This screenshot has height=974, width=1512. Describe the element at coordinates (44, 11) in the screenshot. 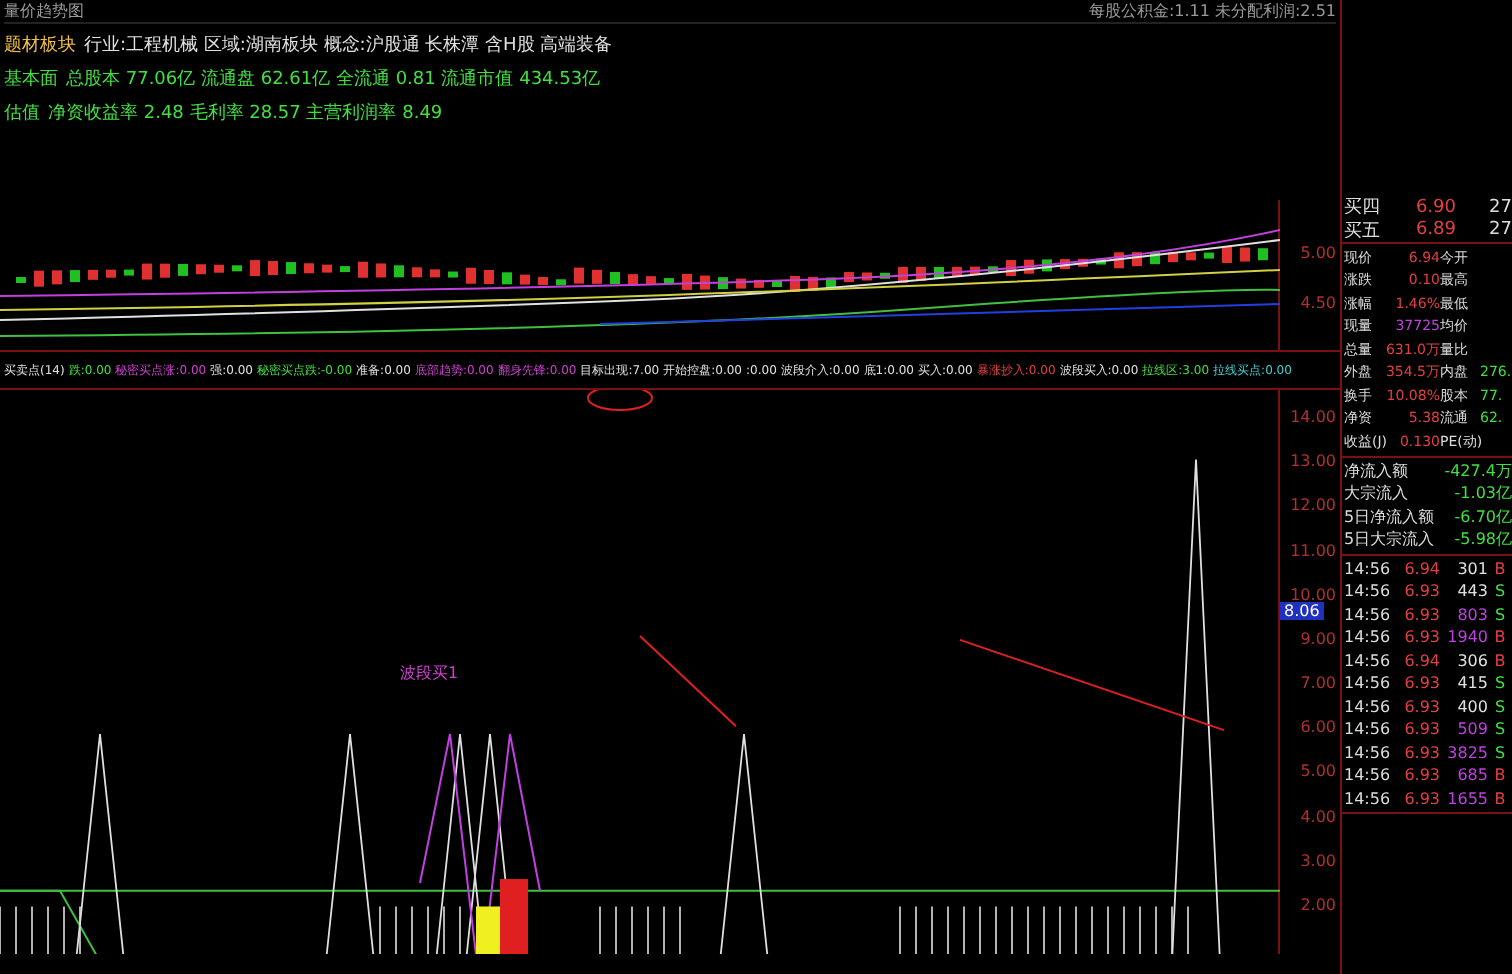

I see `chart-title: 量价趋势图` at that location.